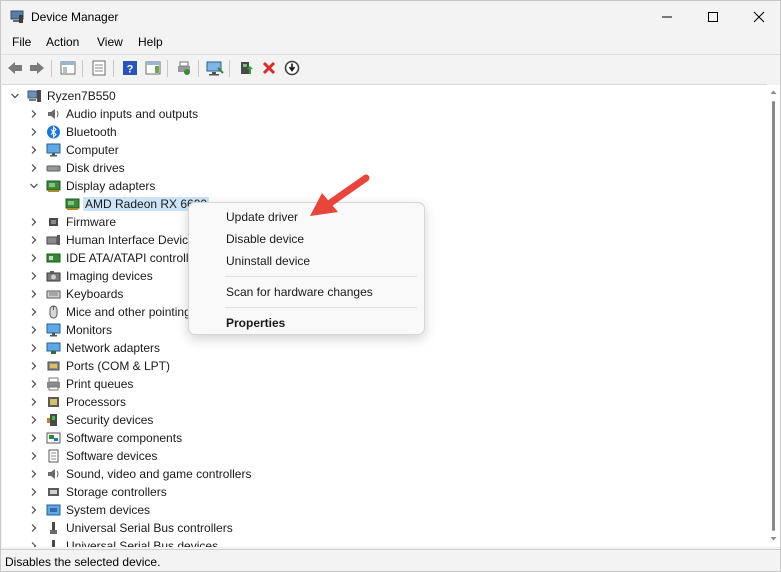 This screenshot has height=572, width=781. Describe the element at coordinates (384, 420) in the screenshot. I see `tree-category-row: Security devices` at that location.